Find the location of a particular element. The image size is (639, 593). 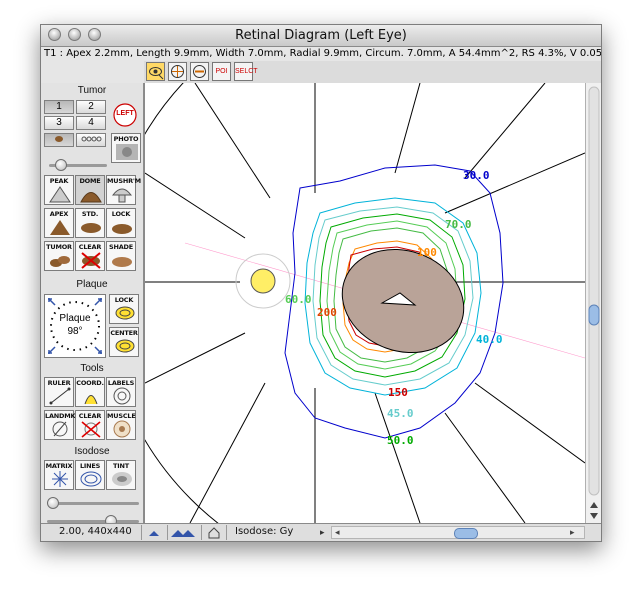

tools-heading: Tools is located at coordinates (92, 368).